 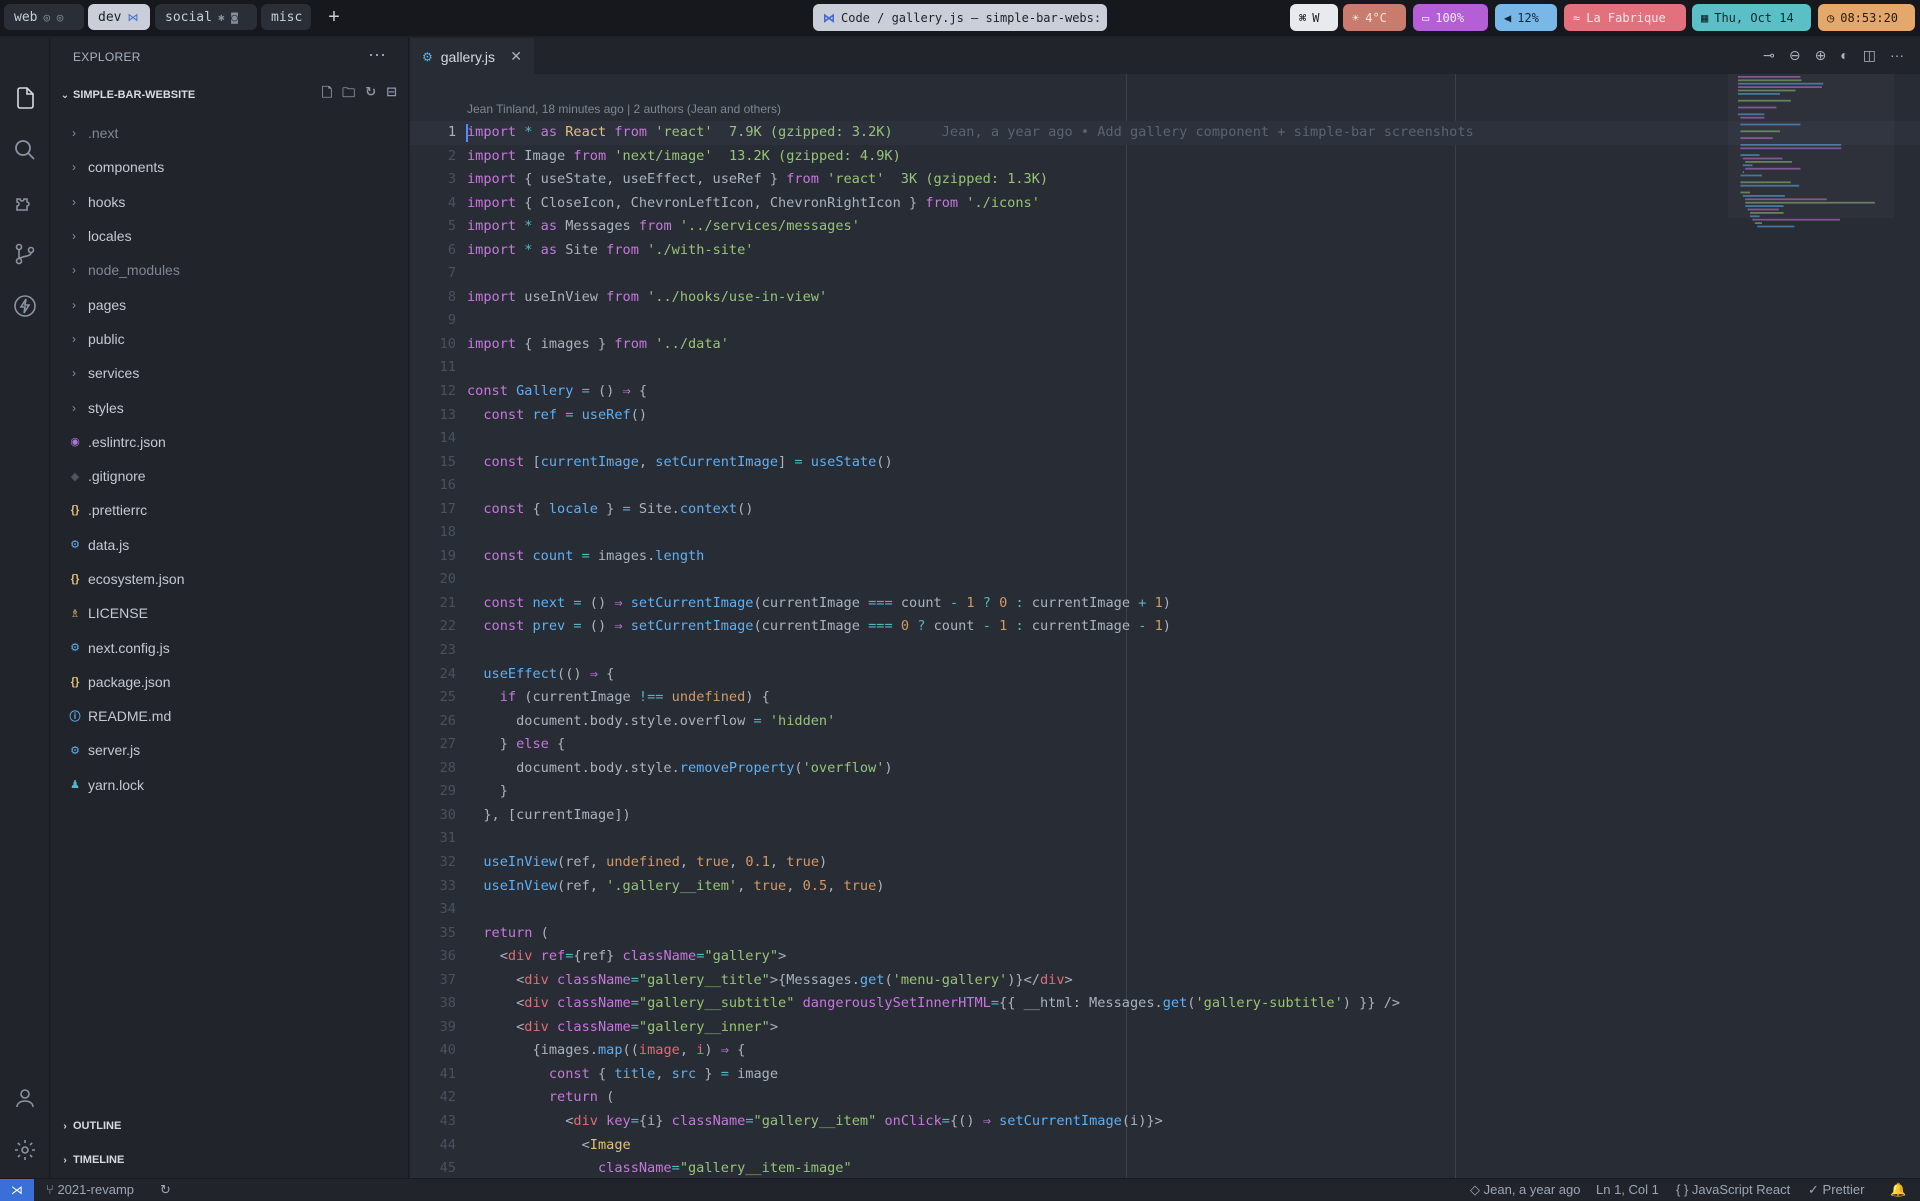 What do you see at coordinates (1165, 651) in the screenshot?
I see `code-line: 23` at bounding box center [1165, 651].